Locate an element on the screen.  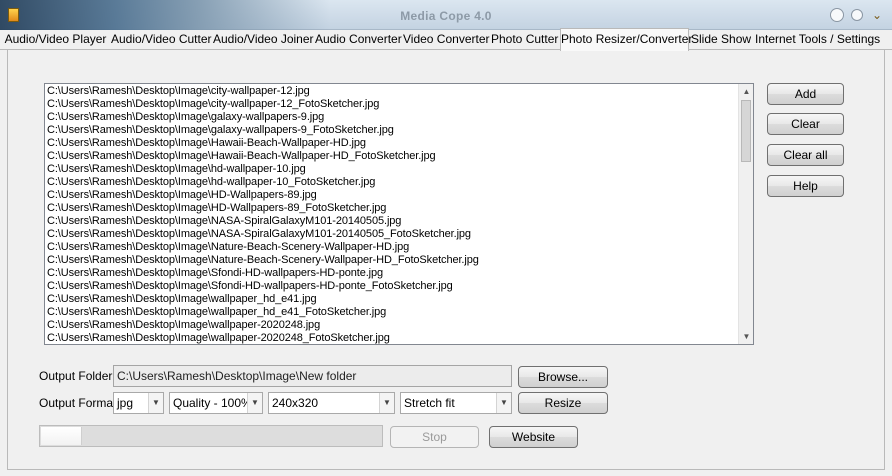
size-select: 240x320 ▼ is located at coordinates (331, 403).